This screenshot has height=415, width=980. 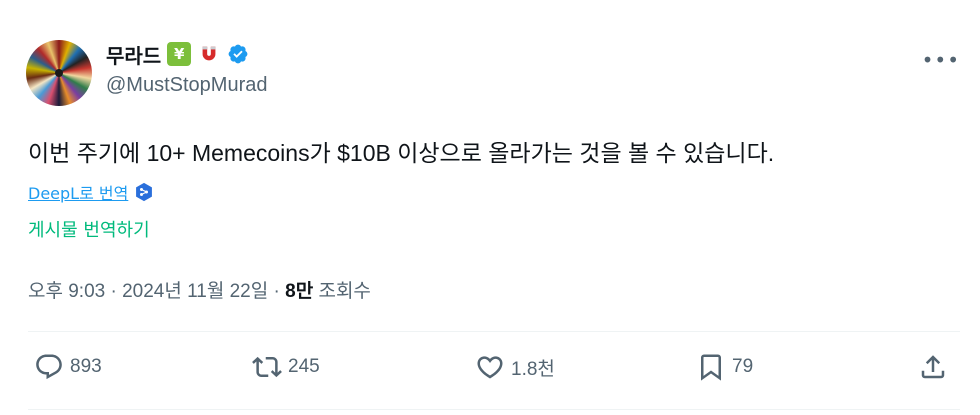 I want to click on views-count: 8만, so click(x=299, y=291).